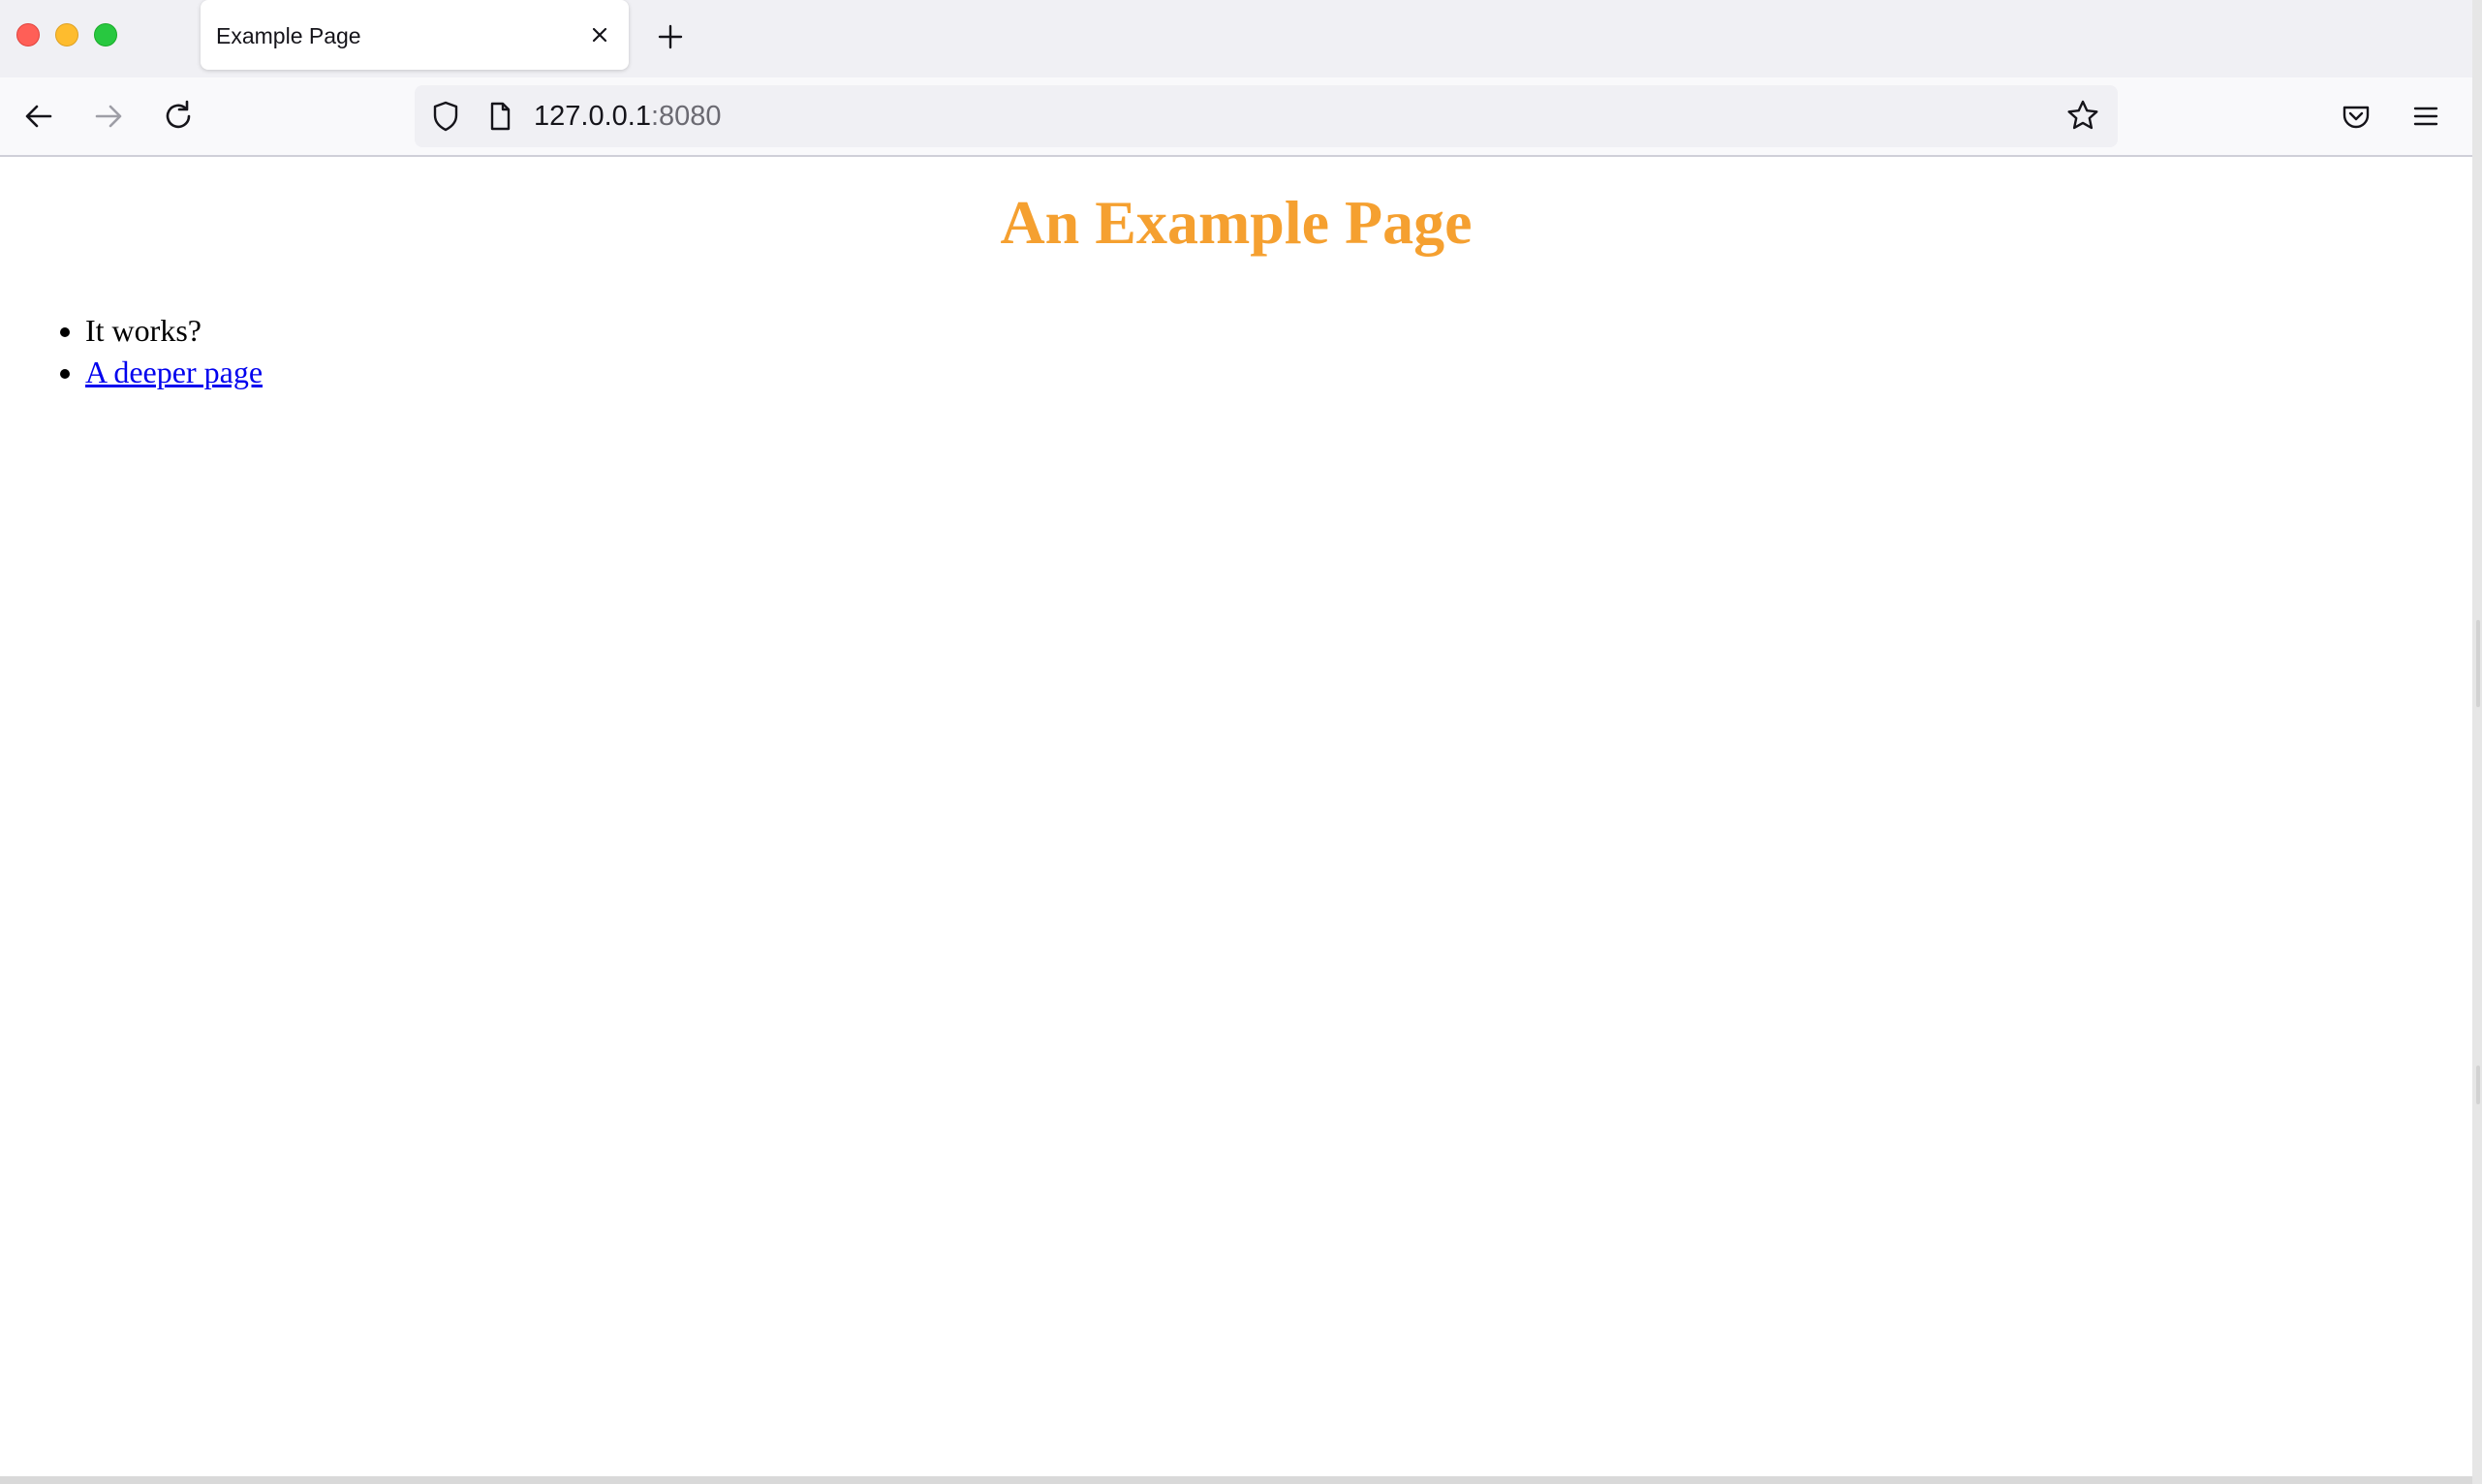 The height and width of the screenshot is (1484, 2482). I want to click on list-item: A deeper page, so click(174, 372).